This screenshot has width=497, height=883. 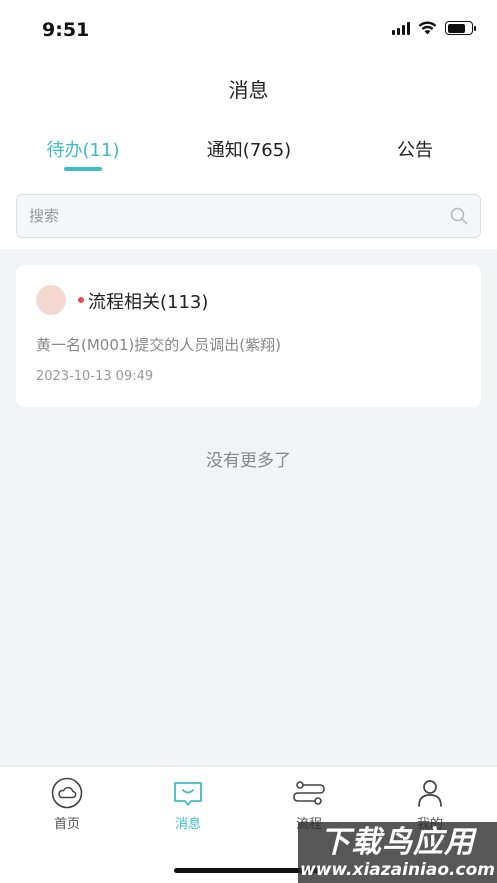 I want to click on cellular-signal-icon, so click(x=401, y=28).